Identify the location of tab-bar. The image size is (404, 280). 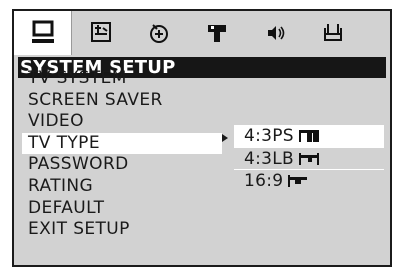
(202, 33).